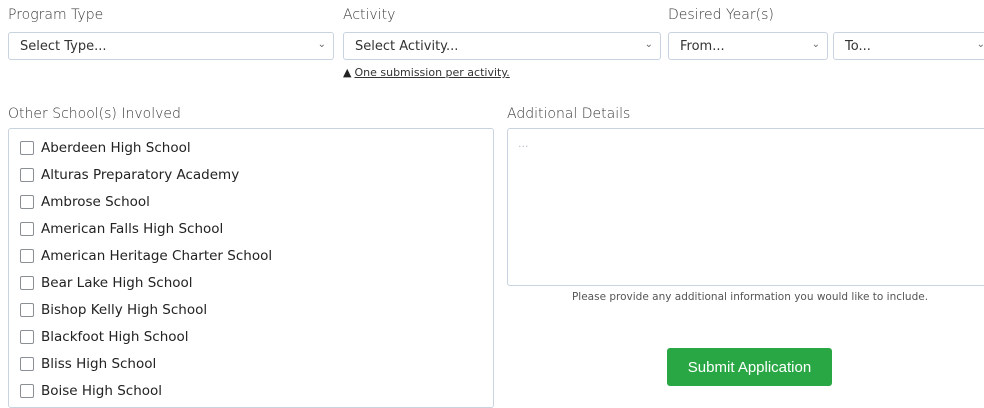  What do you see at coordinates (117, 283) in the screenshot?
I see `school-label: Bear Lake High School` at bounding box center [117, 283].